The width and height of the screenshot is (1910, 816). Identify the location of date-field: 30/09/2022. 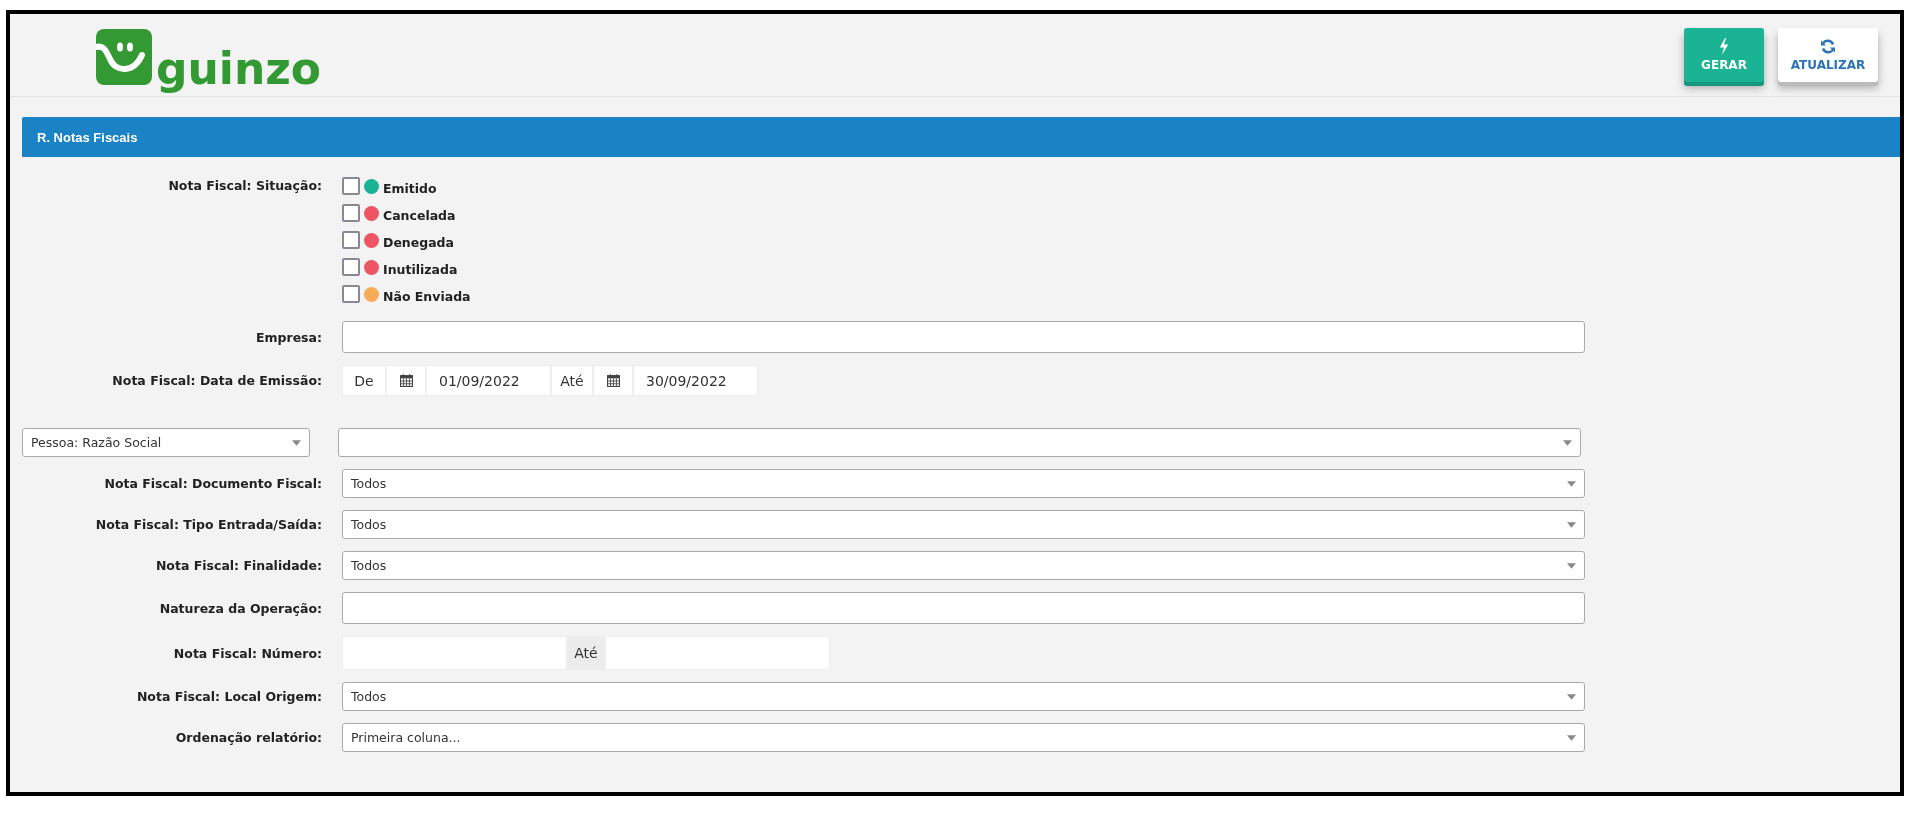
(695, 380).